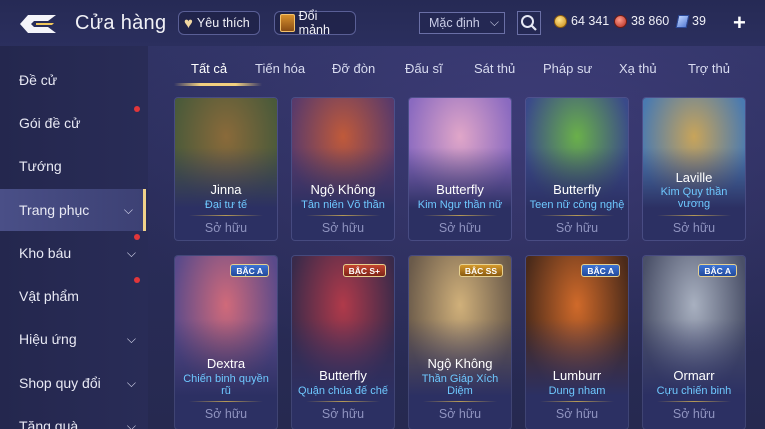 This screenshot has height=429, width=765. What do you see at coordinates (424, 68) in the screenshot?
I see `tab-fighter: Đấu sĩ` at bounding box center [424, 68].